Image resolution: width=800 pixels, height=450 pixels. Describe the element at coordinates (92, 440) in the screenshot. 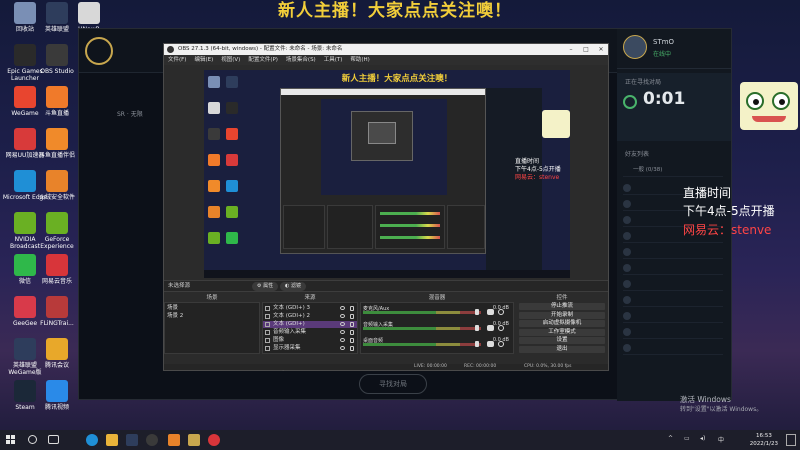

I see `edge-taskbar-icon` at that location.